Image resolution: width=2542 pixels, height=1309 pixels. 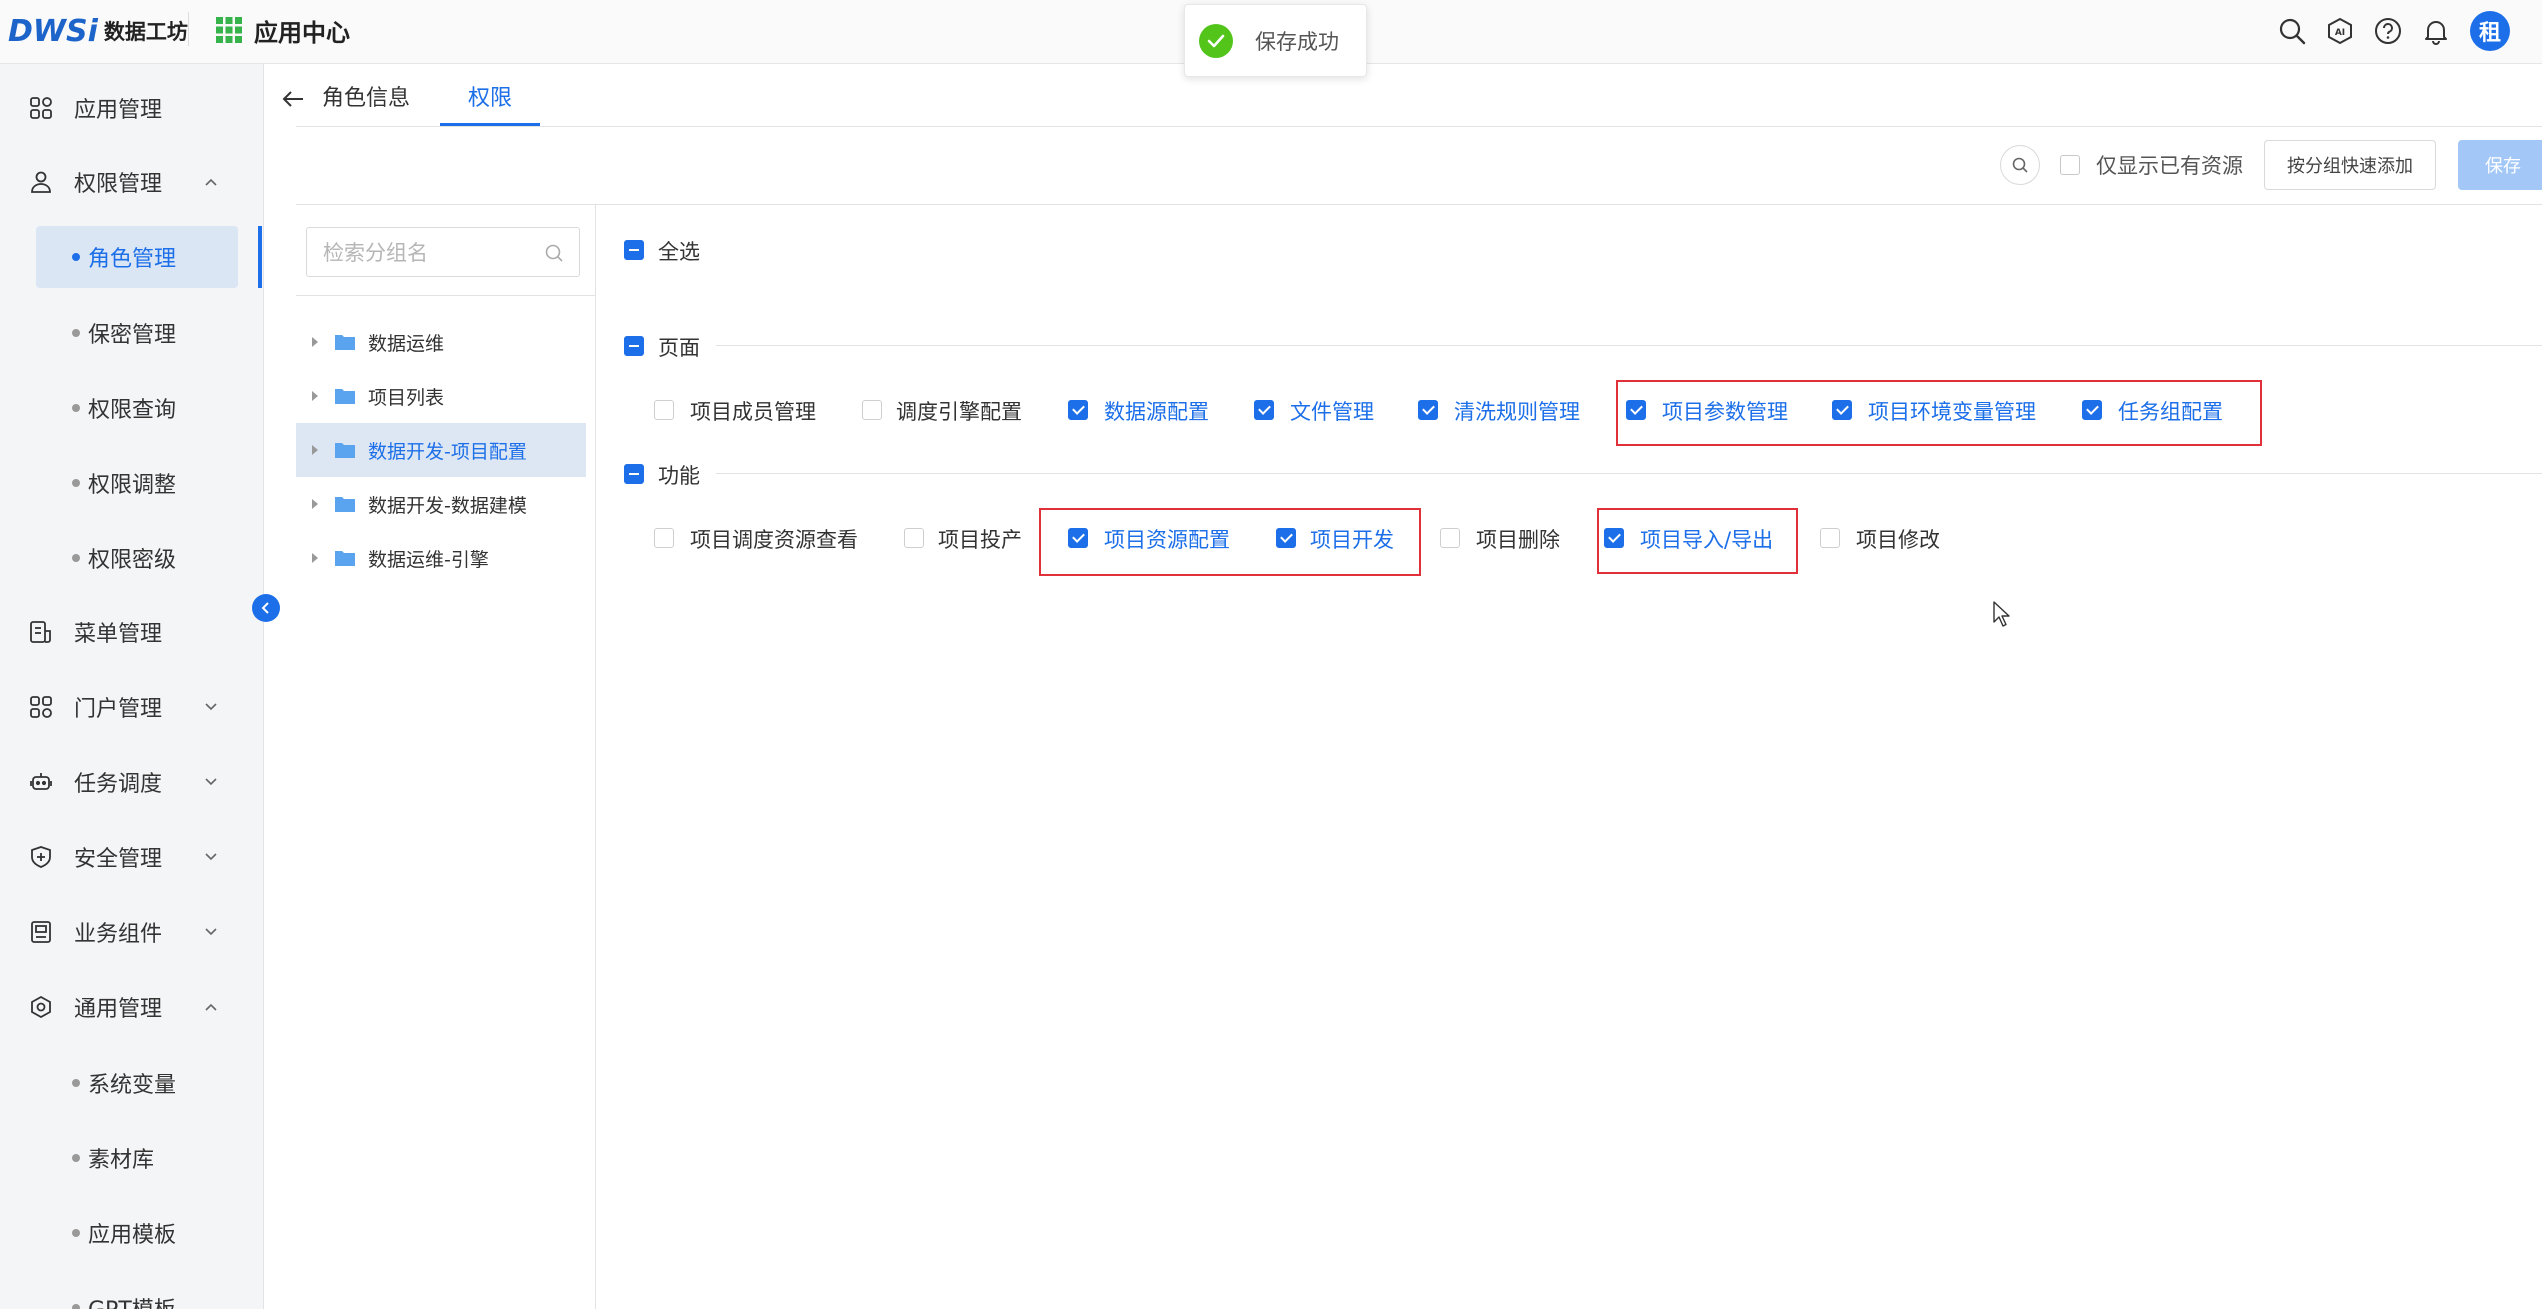 I want to click on perm-checkbox-project-delete, so click(x=1450, y=538).